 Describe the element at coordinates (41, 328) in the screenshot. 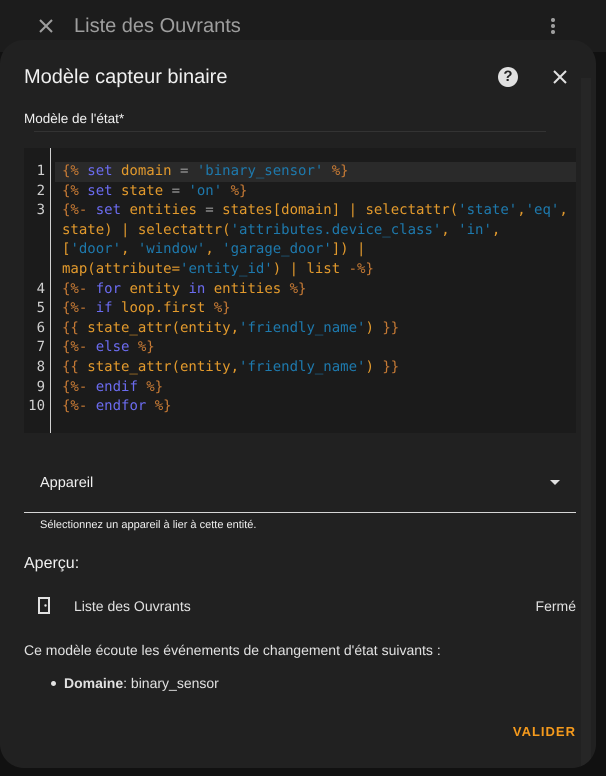

I see `line-number: 6` at that location.